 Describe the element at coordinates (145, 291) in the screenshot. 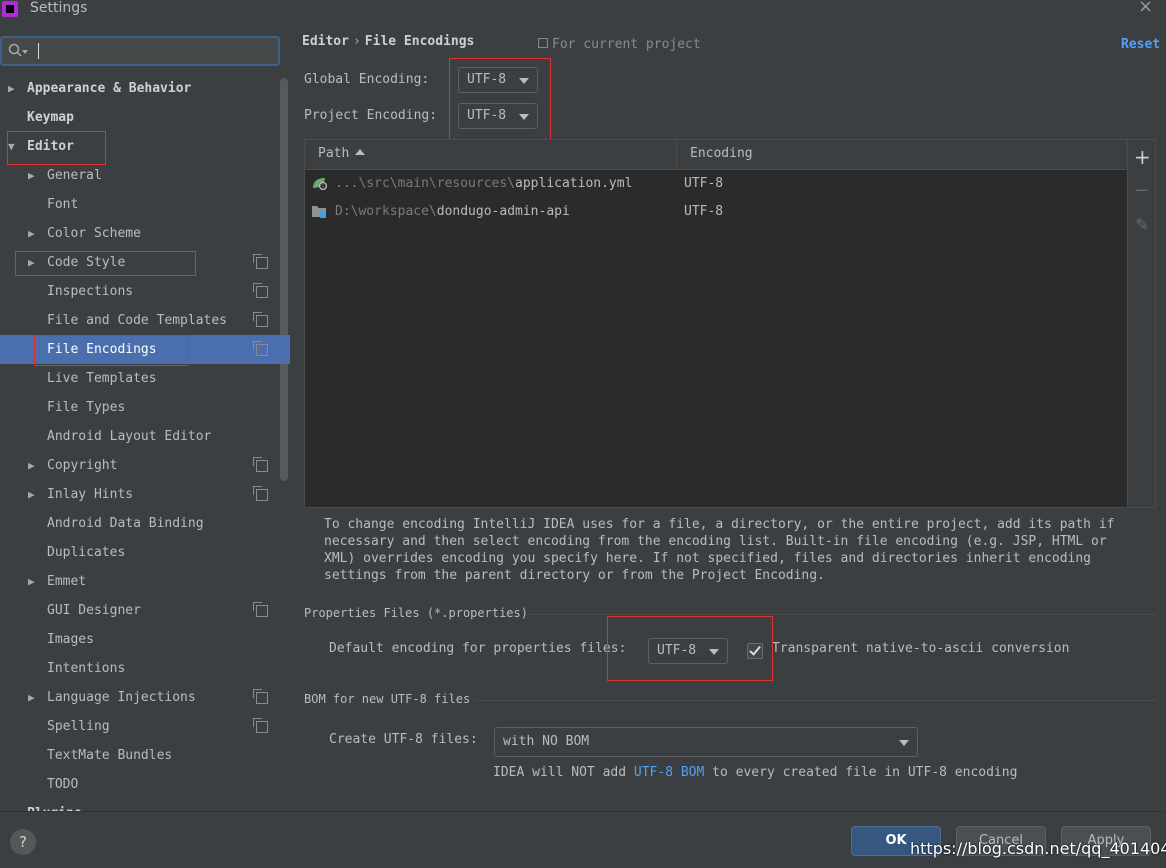

I see `sidebar-item-inspections: Inspections` at that location.